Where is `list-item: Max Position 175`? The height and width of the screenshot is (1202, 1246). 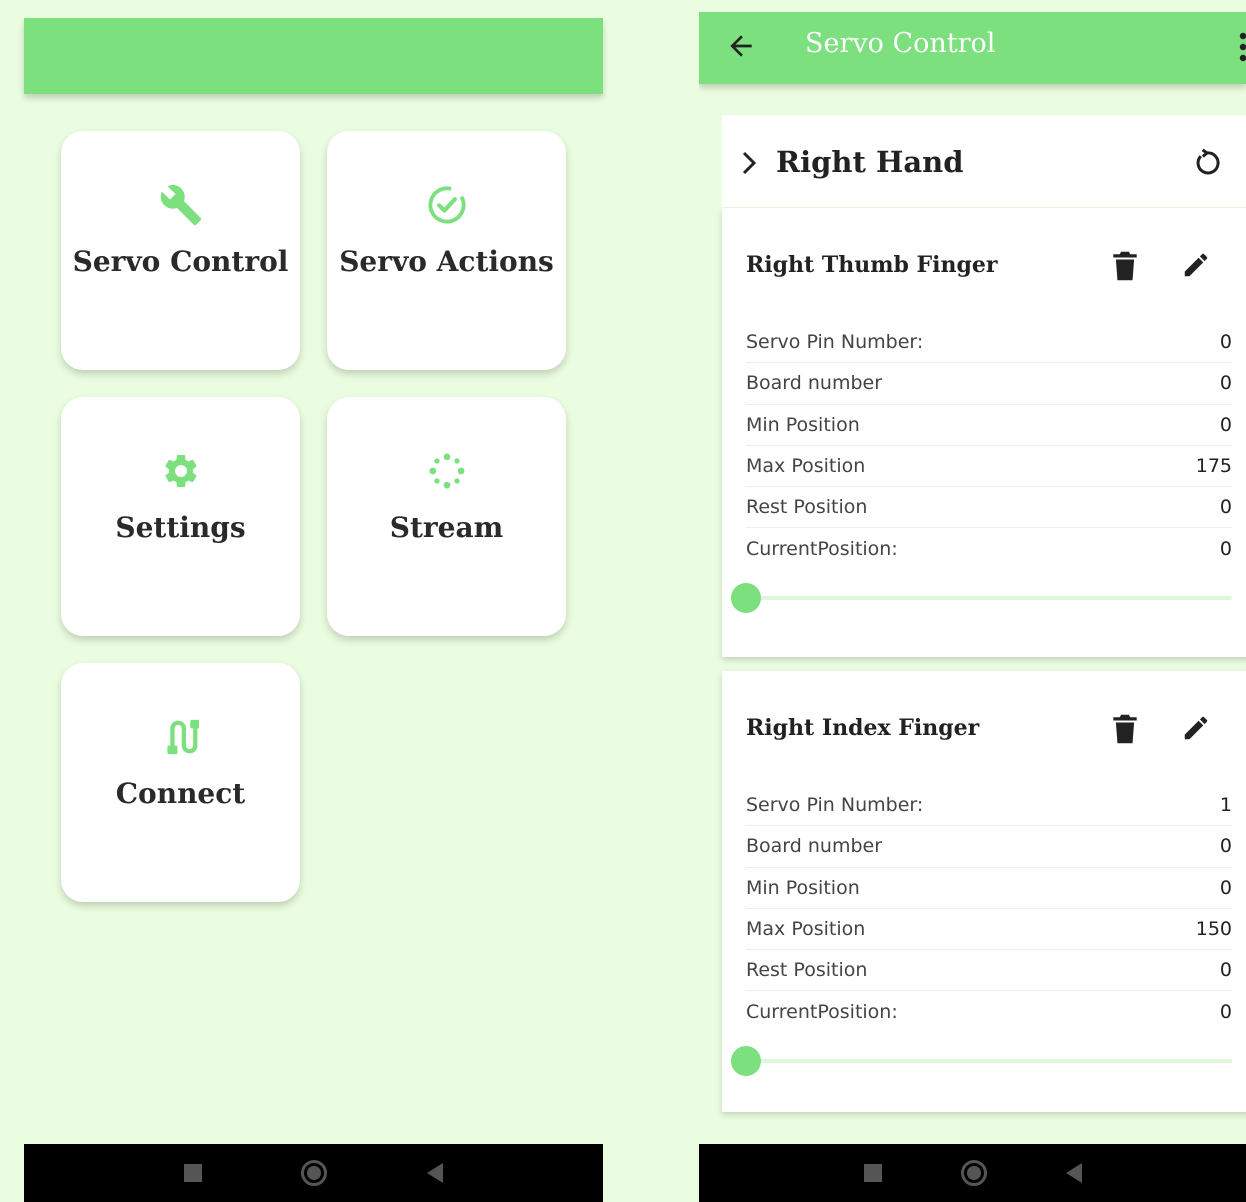 list-item: Max Position 175 is located at coordinates (989, 467).